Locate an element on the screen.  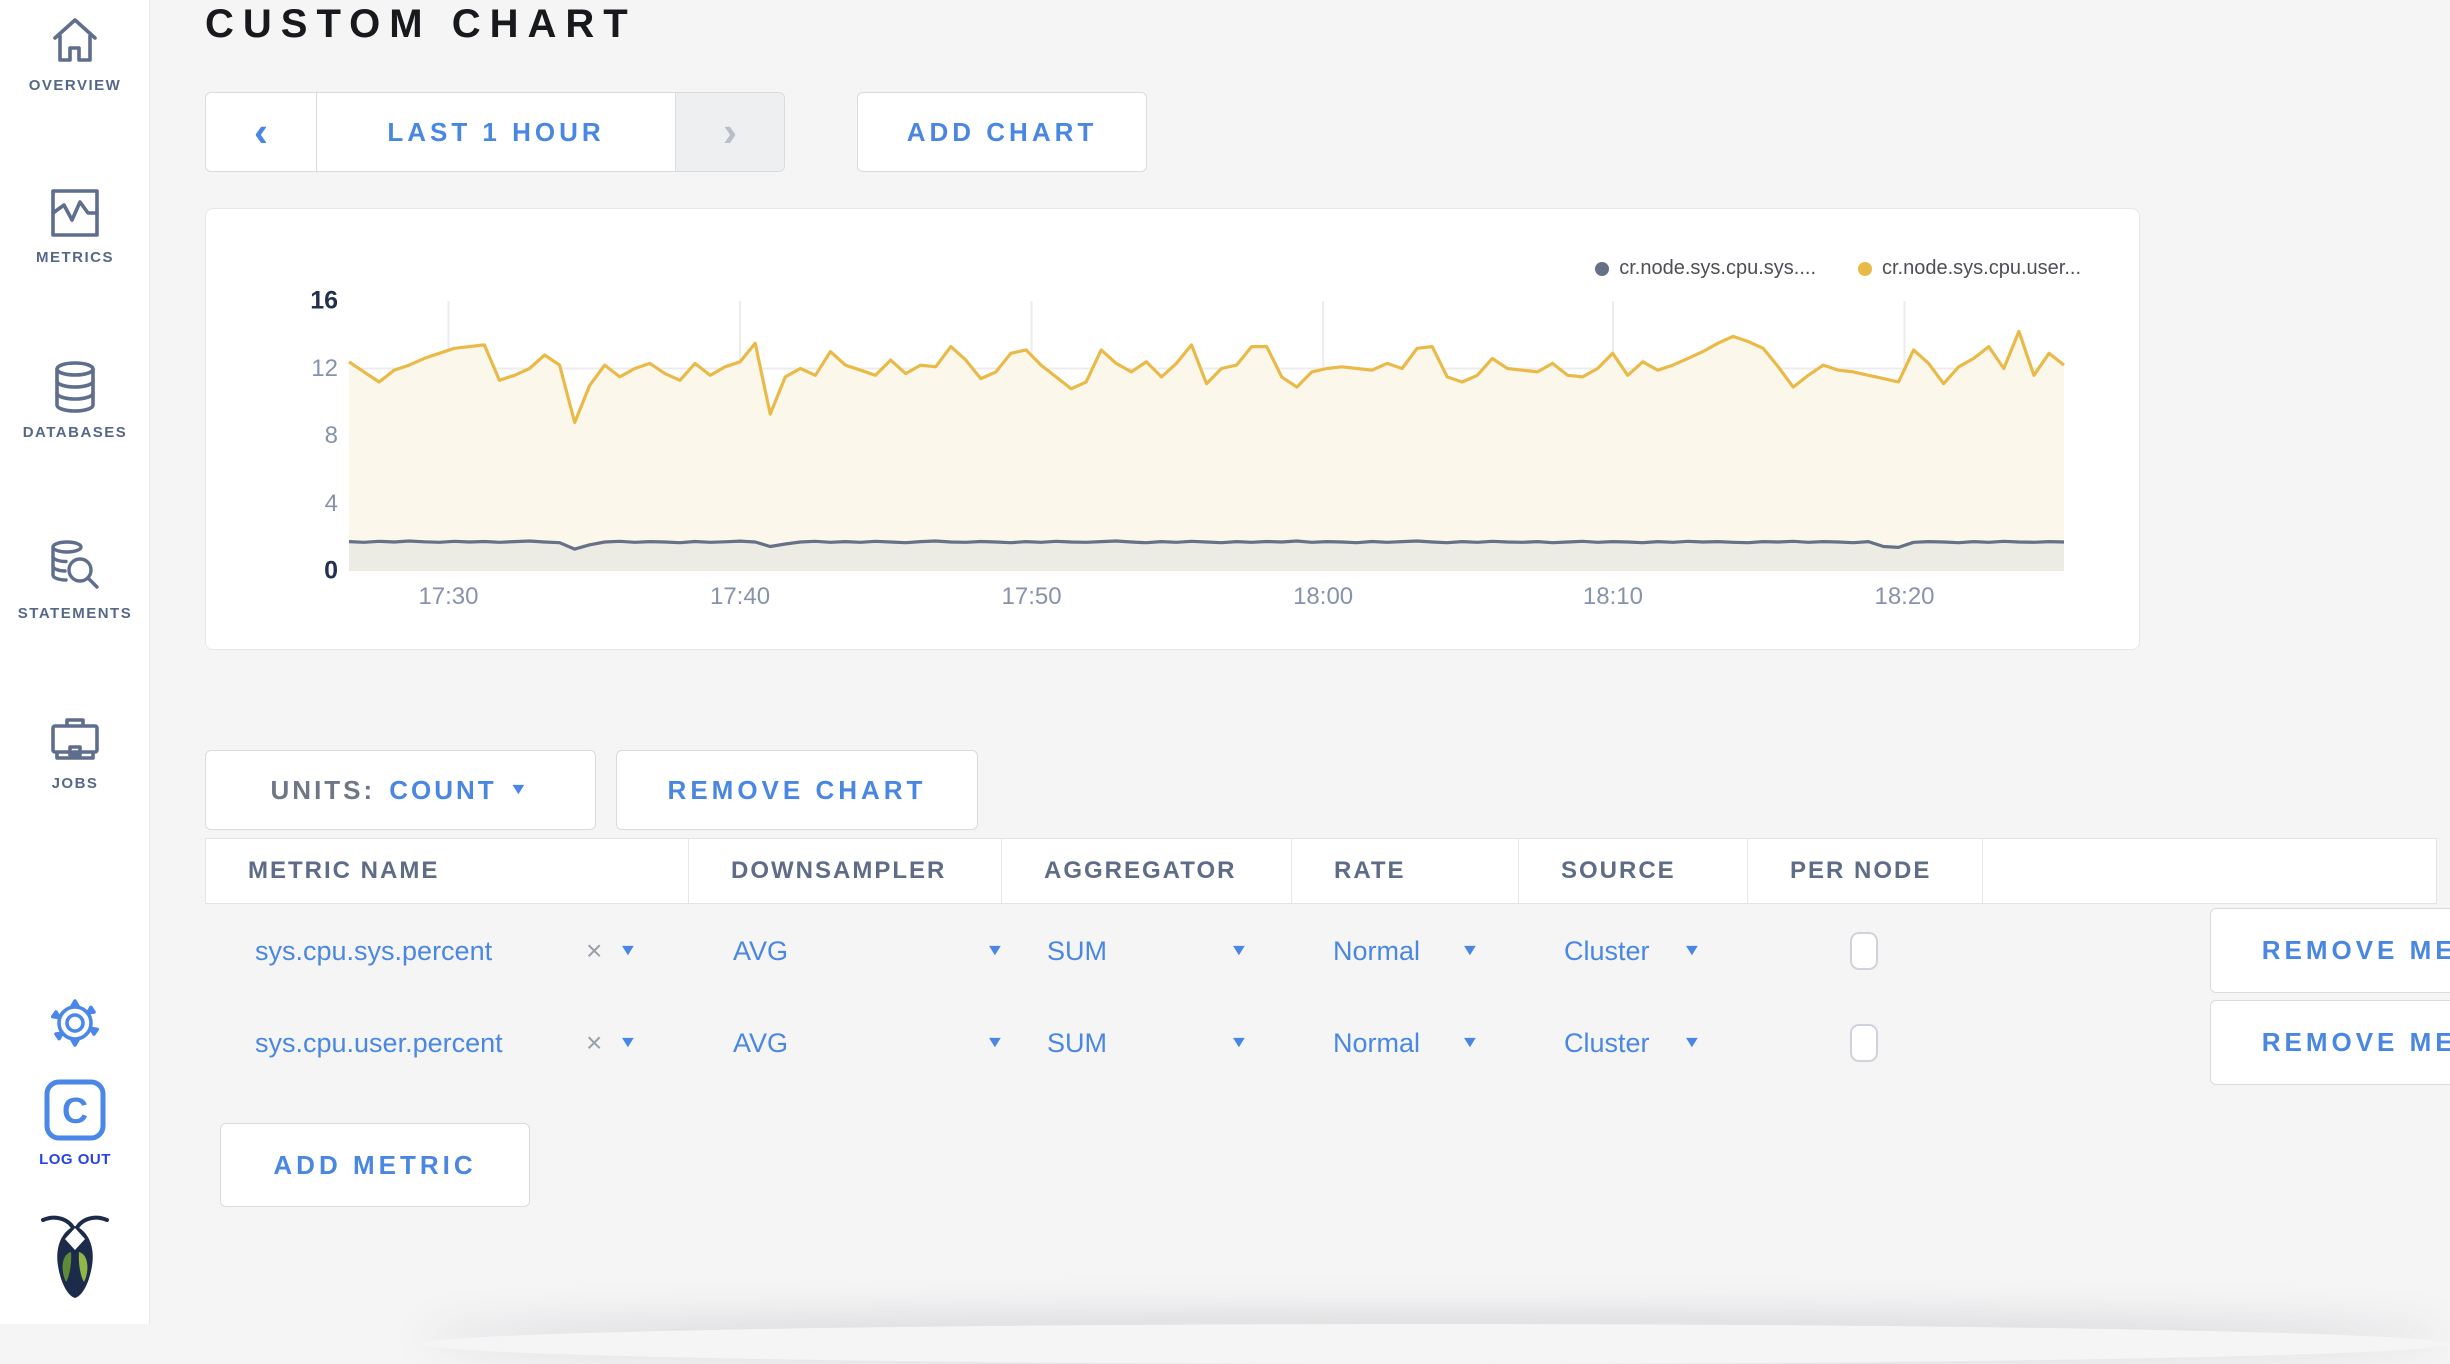
sidebar-item-jobs: JOBS is located at coordinates (75, 753).